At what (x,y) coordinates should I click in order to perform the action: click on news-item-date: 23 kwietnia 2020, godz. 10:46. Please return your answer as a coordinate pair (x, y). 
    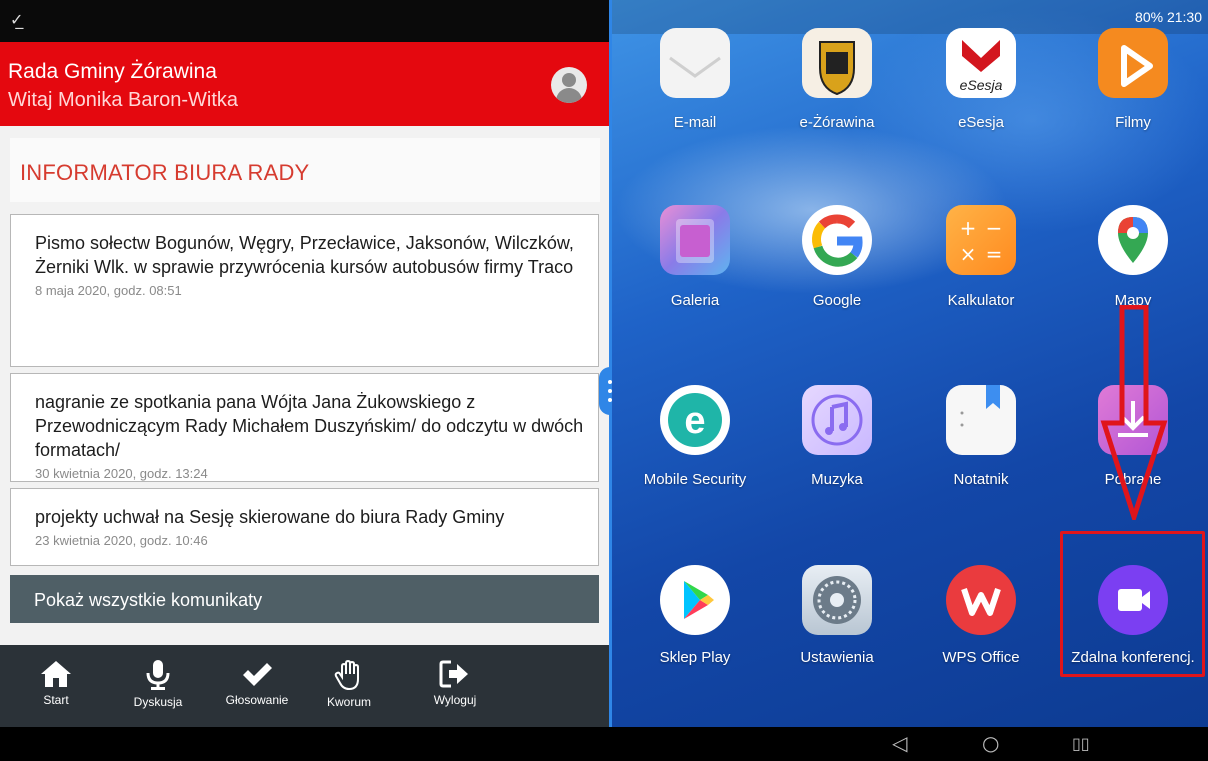
    Looking at the image, I should click on (121, 540).